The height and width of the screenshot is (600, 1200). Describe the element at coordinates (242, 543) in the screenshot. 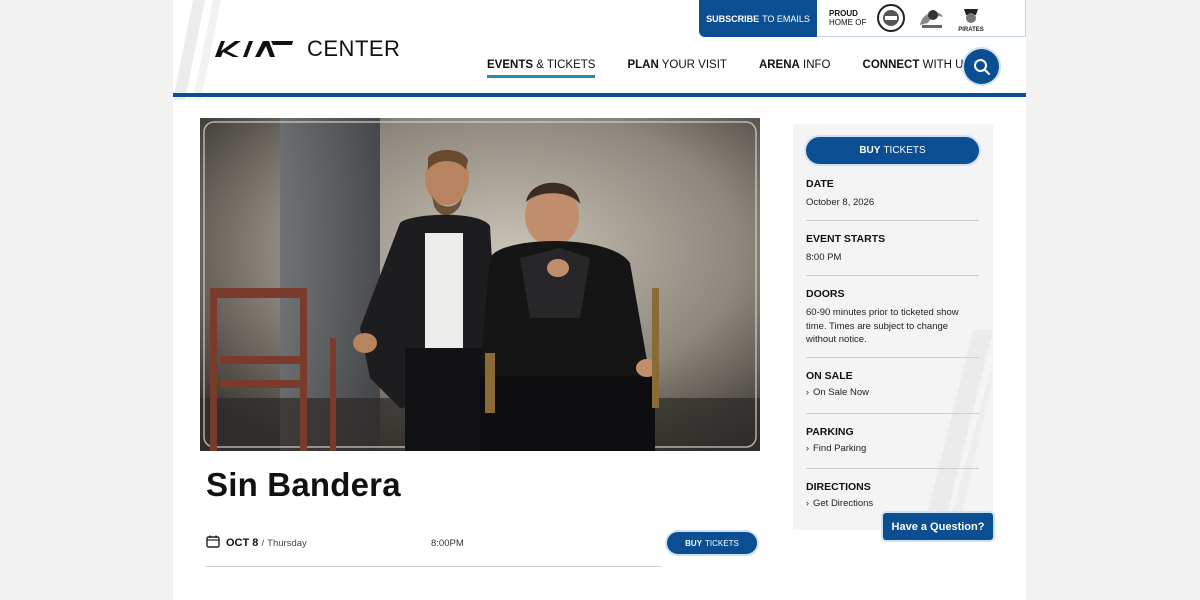

I see `event-date-short: OCT 8` at that location.